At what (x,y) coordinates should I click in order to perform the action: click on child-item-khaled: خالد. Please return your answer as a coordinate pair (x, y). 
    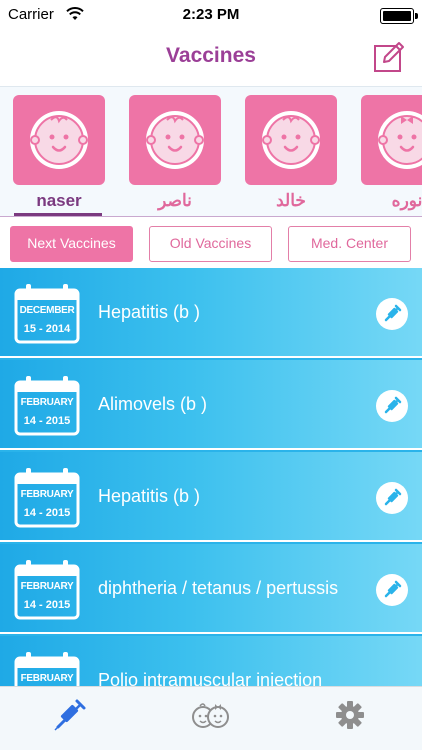
    Looking at the image, I should click on (291, 153).